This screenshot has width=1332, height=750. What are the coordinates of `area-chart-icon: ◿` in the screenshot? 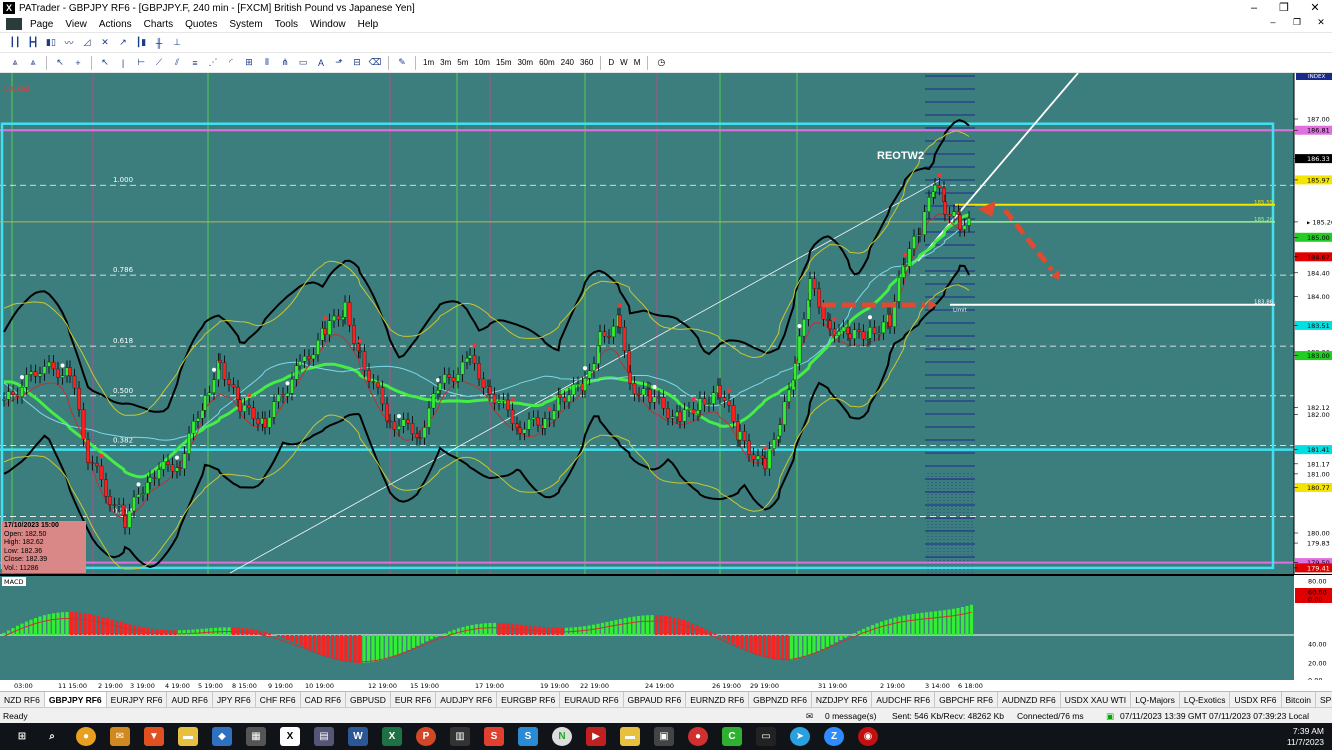 It's located at (87, 43).